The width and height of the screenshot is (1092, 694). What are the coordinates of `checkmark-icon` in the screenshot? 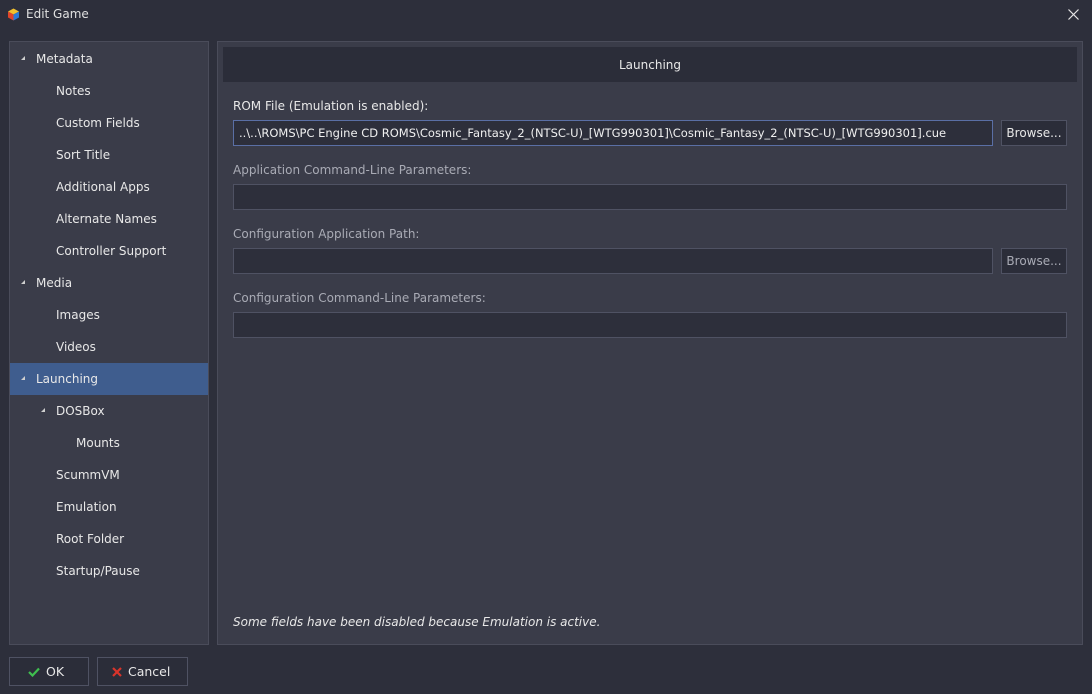 It's located at (34, 672).